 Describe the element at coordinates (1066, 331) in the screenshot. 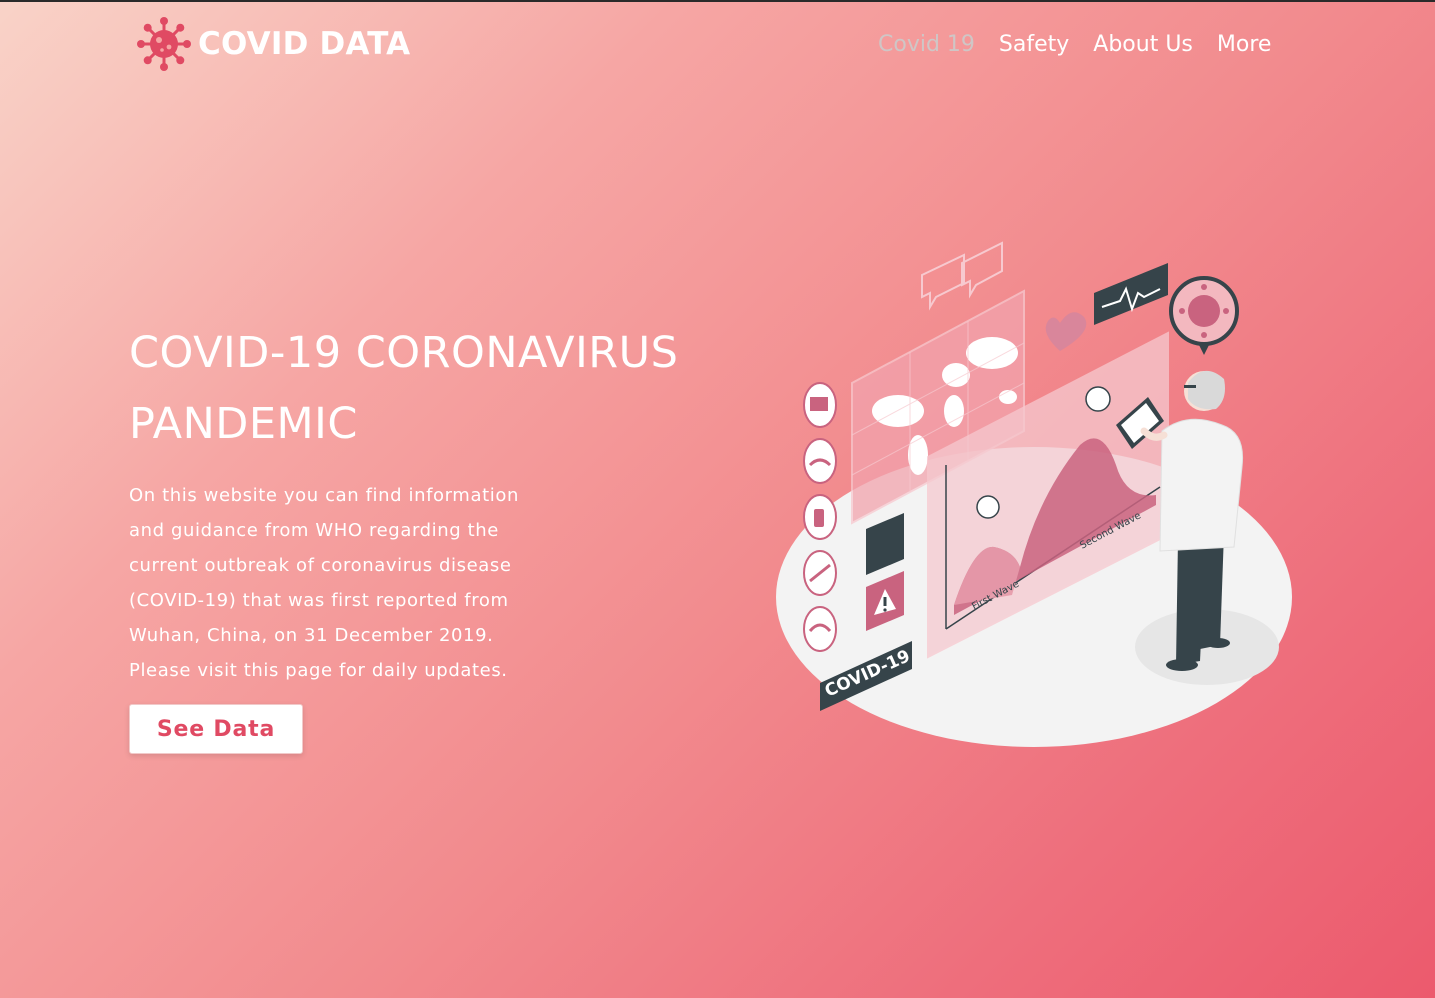

I see `heart-icon` at that location.